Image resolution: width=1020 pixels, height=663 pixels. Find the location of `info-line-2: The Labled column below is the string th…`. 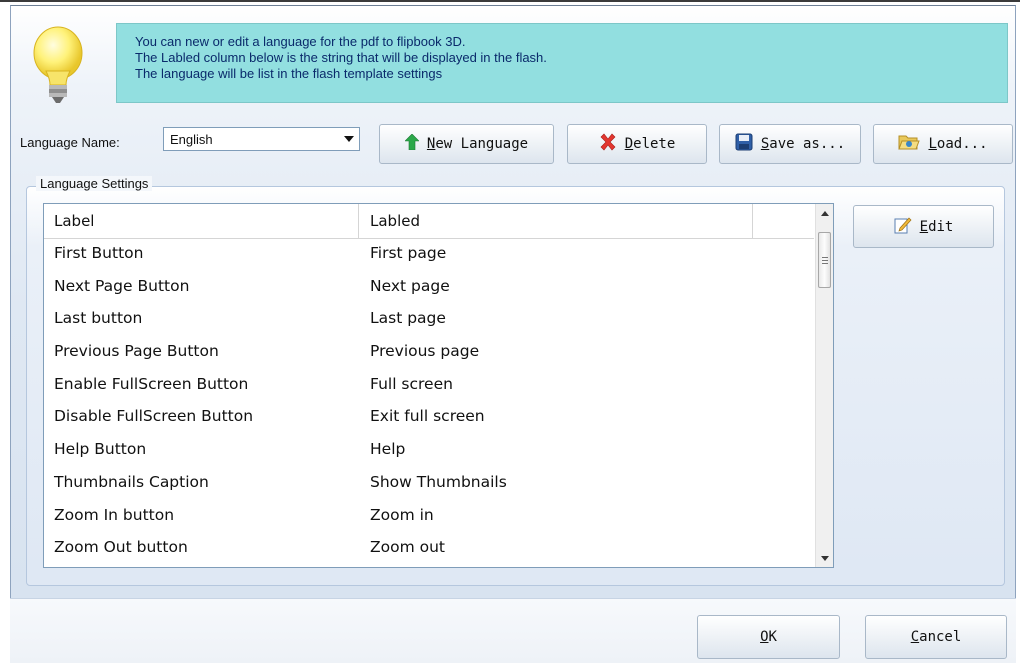

info-line-2: The Labled column below is the string th… is located at coordinates (341, 57).